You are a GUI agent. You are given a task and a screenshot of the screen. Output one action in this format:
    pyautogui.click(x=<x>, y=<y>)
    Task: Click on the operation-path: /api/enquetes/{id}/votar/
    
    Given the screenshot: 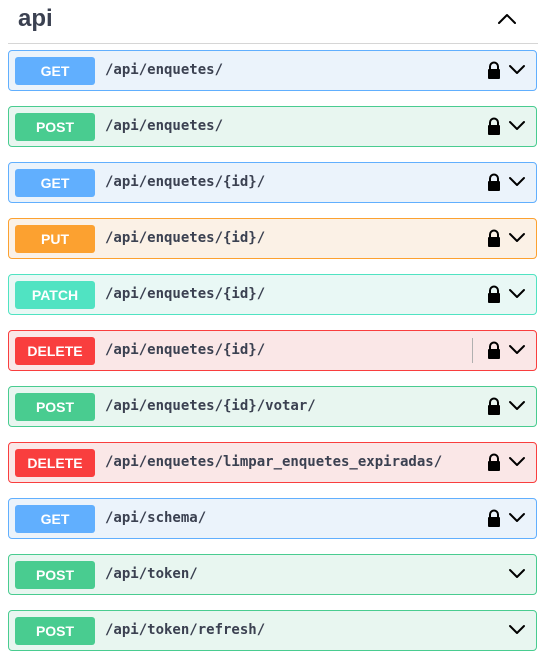 What is the action you would take?
    pyautogui.click(x=210, y=406)
    